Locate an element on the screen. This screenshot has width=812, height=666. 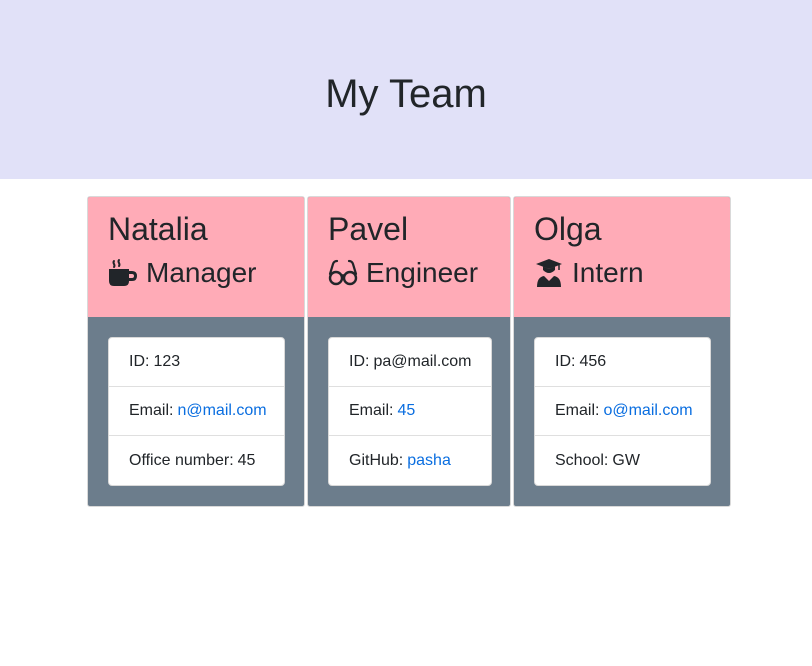
employee-role: Intern is located at coordinates (622, 273).